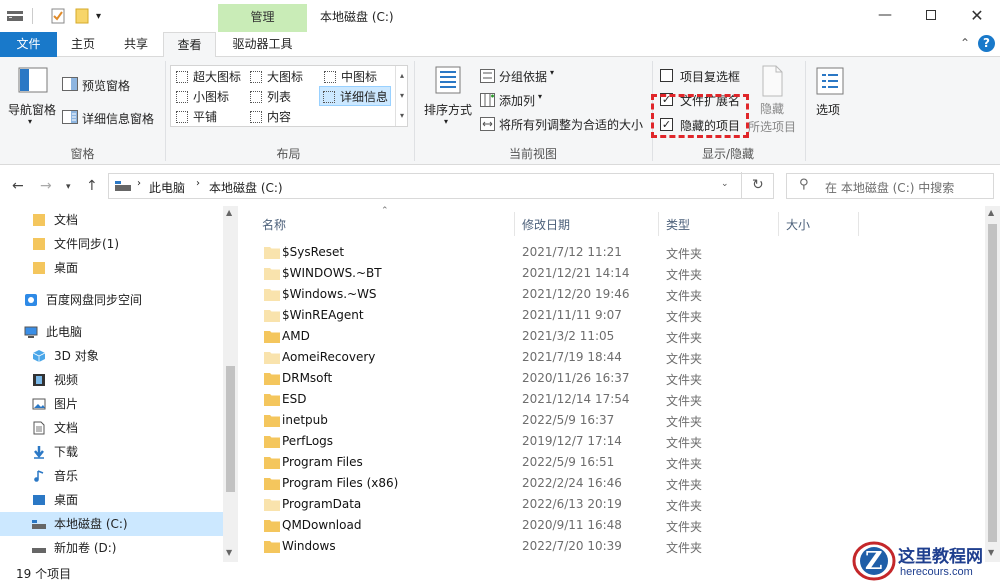 The width and height of the screenshot is (1000, 584). I want to click on table-row: PerfLogs 2019/12/7 17:14 文件夹, so click(606, 441).